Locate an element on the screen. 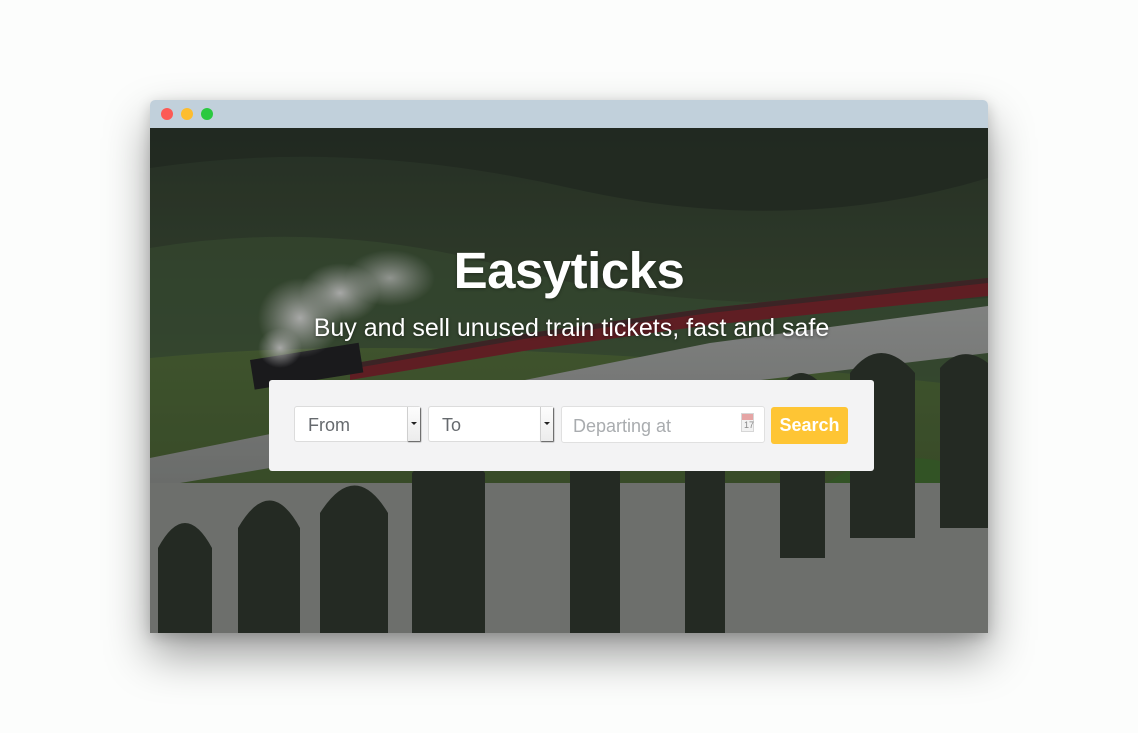 The width and height of the screenshot is (1138, 733). ticket-search-form: From To Departing at 17 Search is located at coordinates (571, 425).